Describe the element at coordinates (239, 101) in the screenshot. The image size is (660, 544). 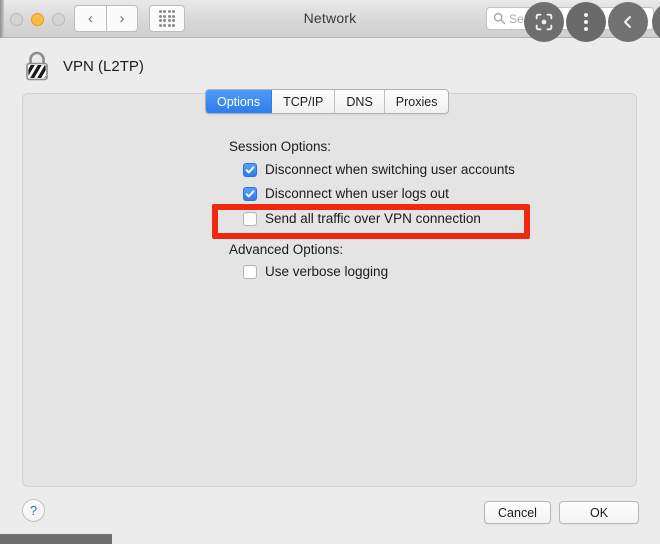
I see `tab-options: Options` at that location.